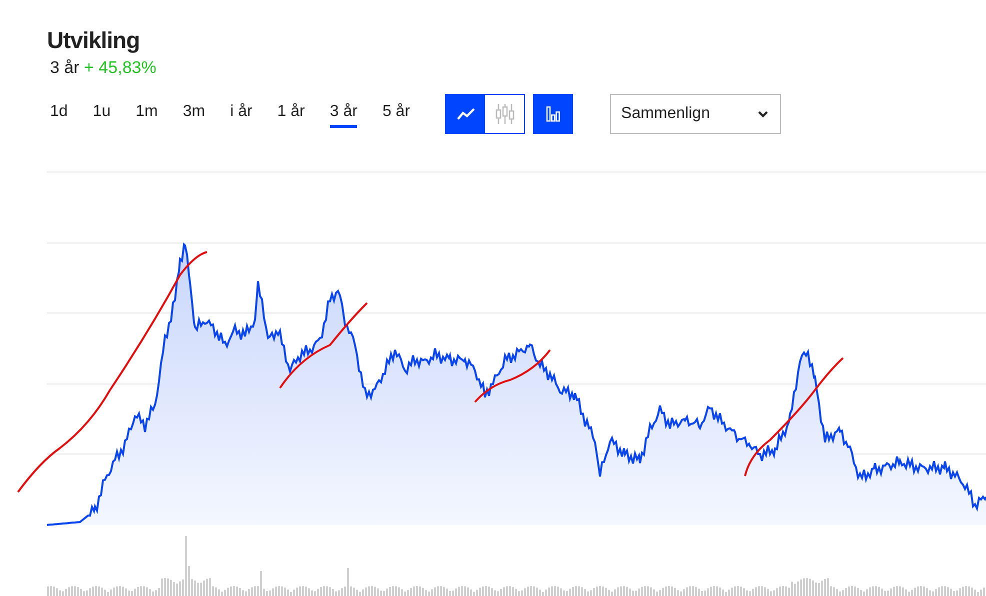  What do you see at coordinates (696, 114) in the screenshot?
I see `compare-dropdown: Sammenlign` at bounding box center [696, 114].